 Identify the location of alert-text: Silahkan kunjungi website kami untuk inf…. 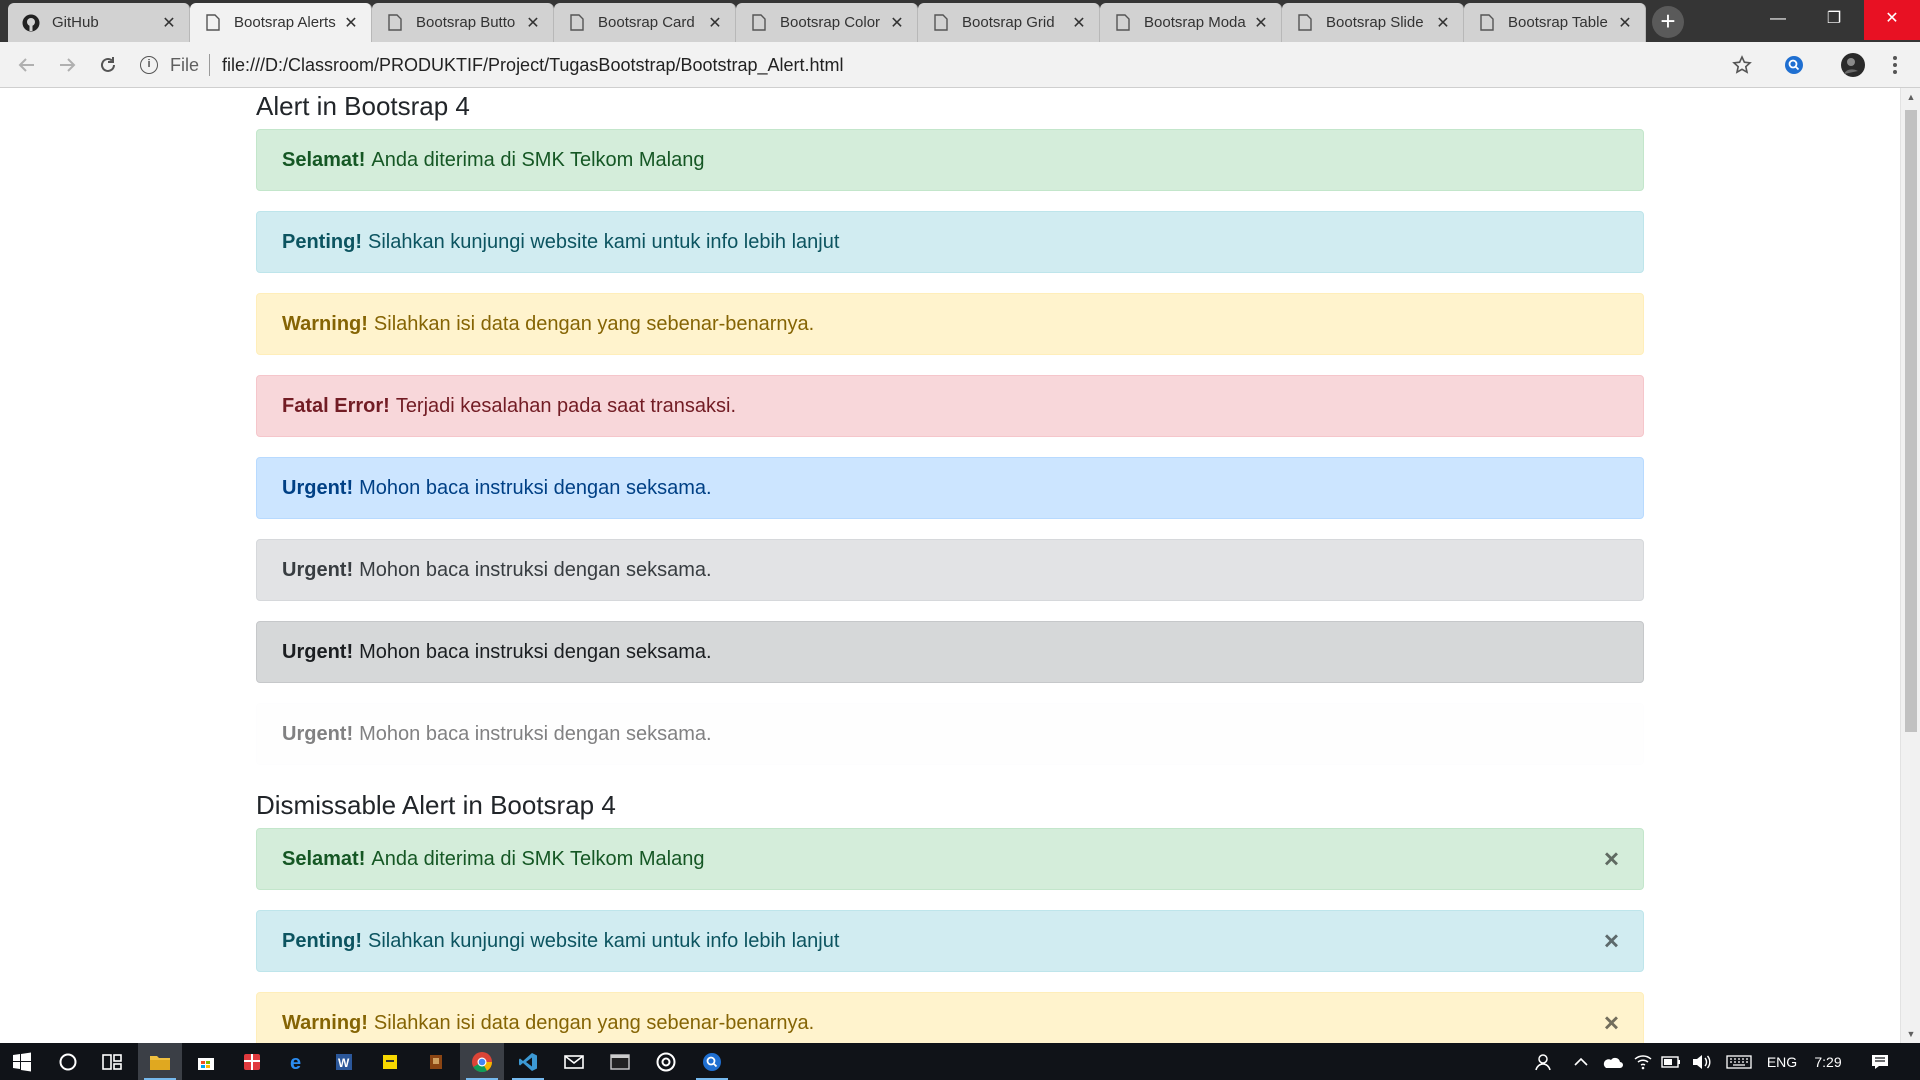
(604, 241).